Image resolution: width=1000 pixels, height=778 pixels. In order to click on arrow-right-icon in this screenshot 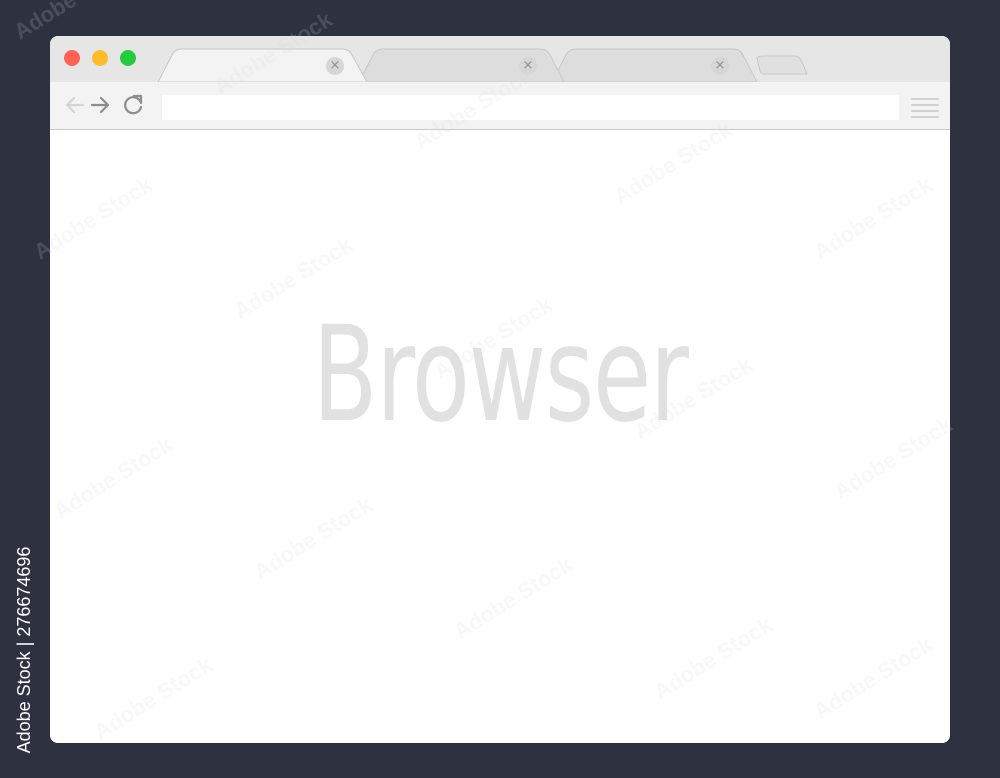, I will do `click(101, 105)`.